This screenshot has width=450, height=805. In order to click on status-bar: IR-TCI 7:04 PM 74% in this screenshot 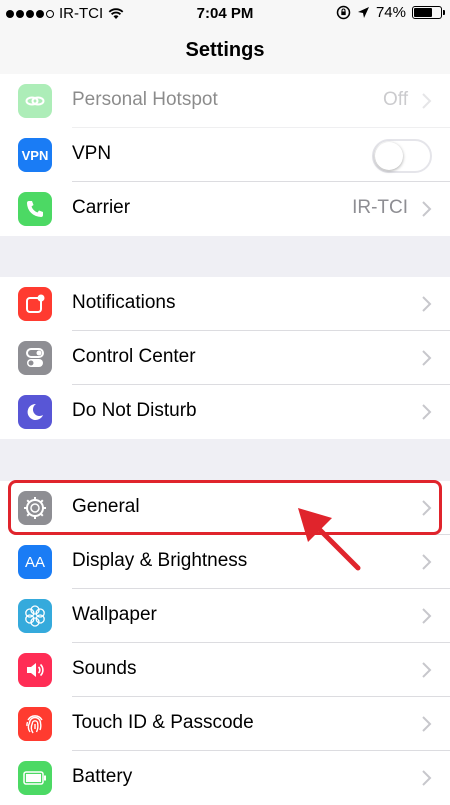, I will do `click(225, 14)`.